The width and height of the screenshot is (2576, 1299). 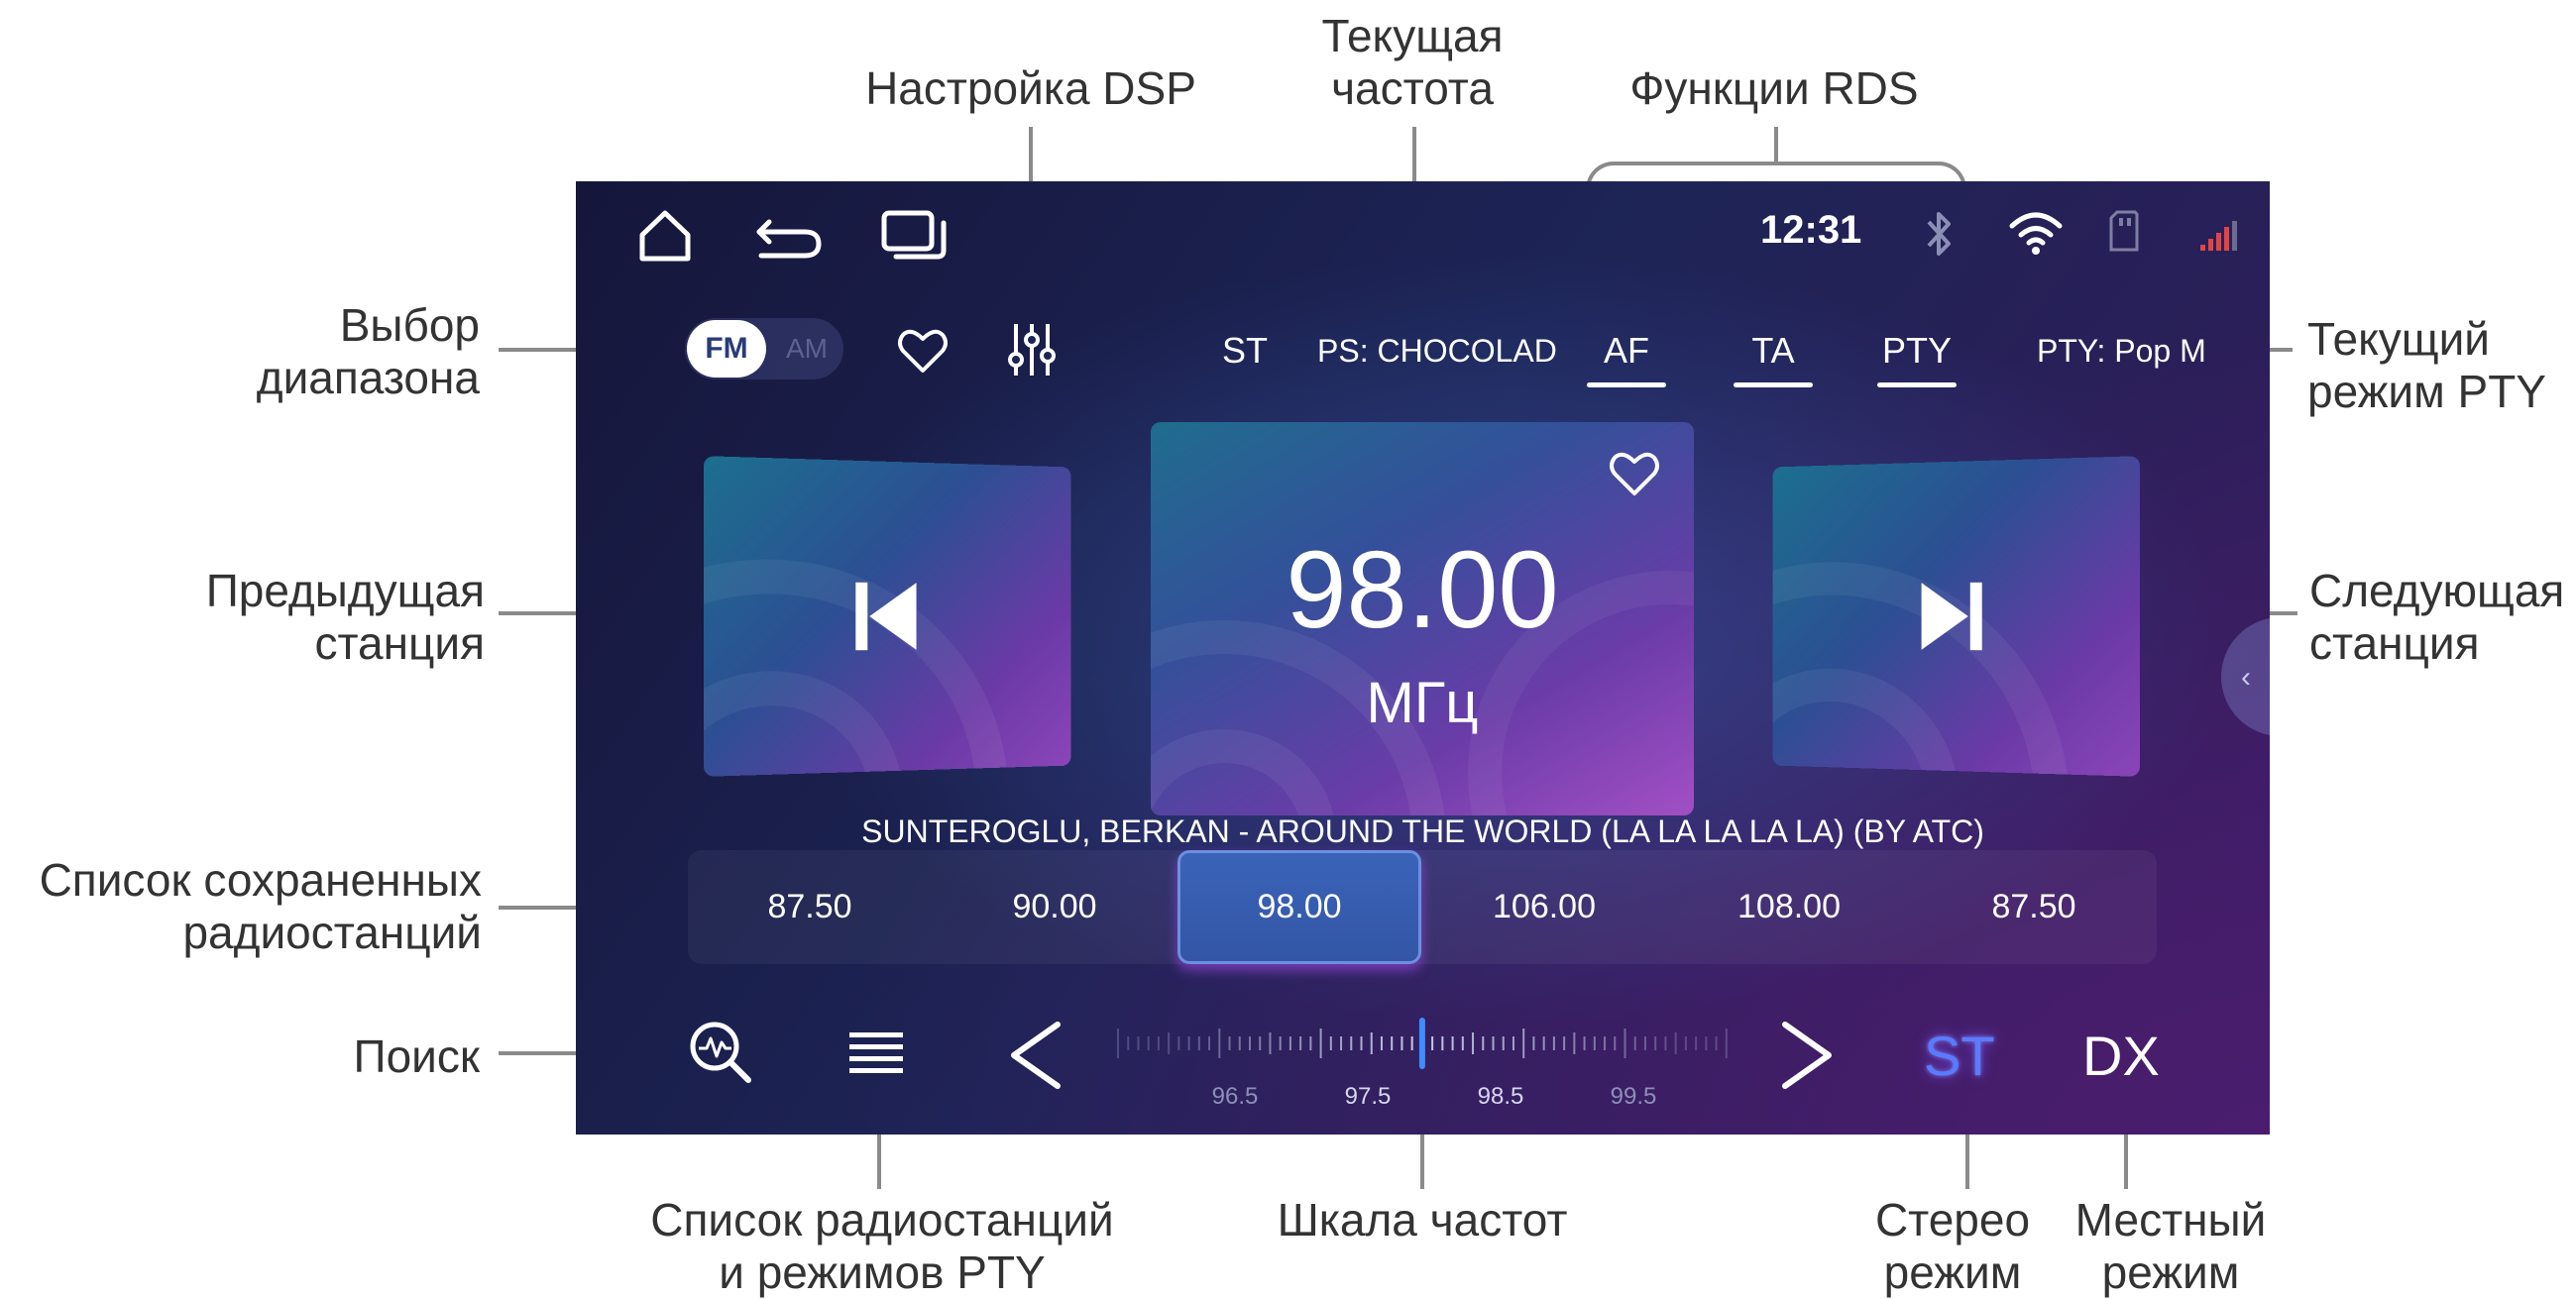 What do you see at coordinates (1054, 907) in the screenshot?
I see `preset-item: 90.00` at bounding box center [1054, 907].